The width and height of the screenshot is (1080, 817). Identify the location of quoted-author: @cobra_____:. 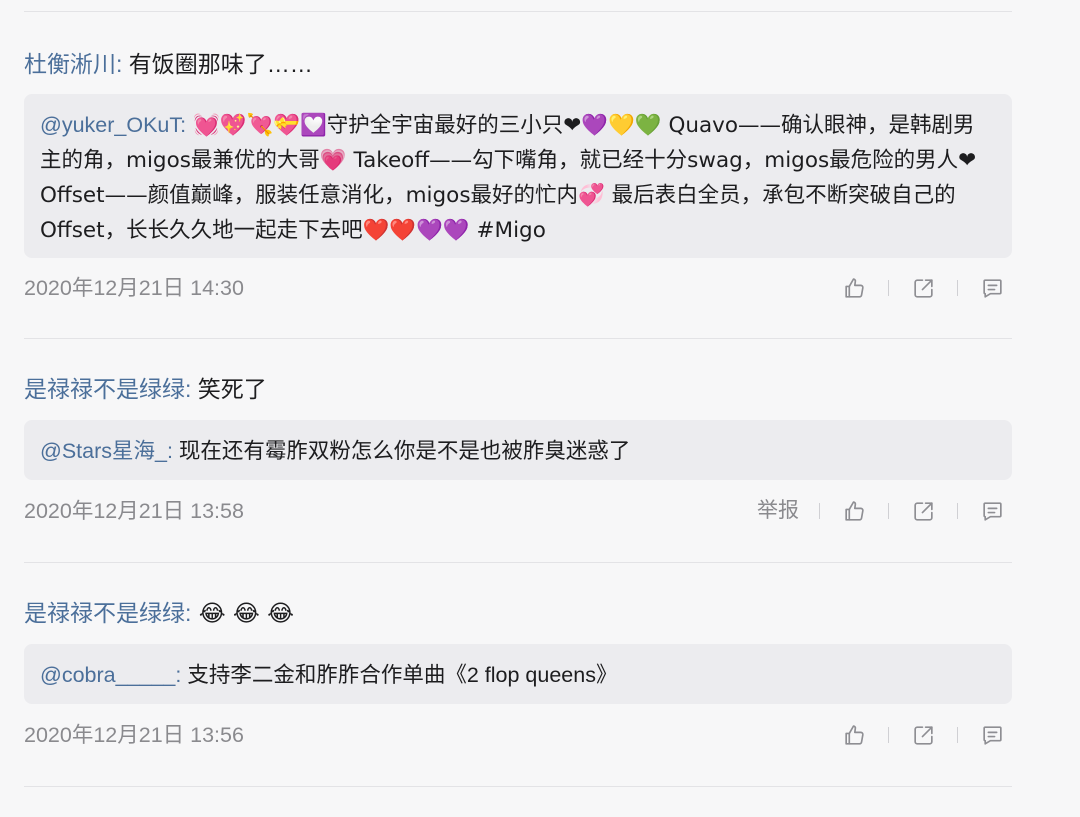
(110, 675).